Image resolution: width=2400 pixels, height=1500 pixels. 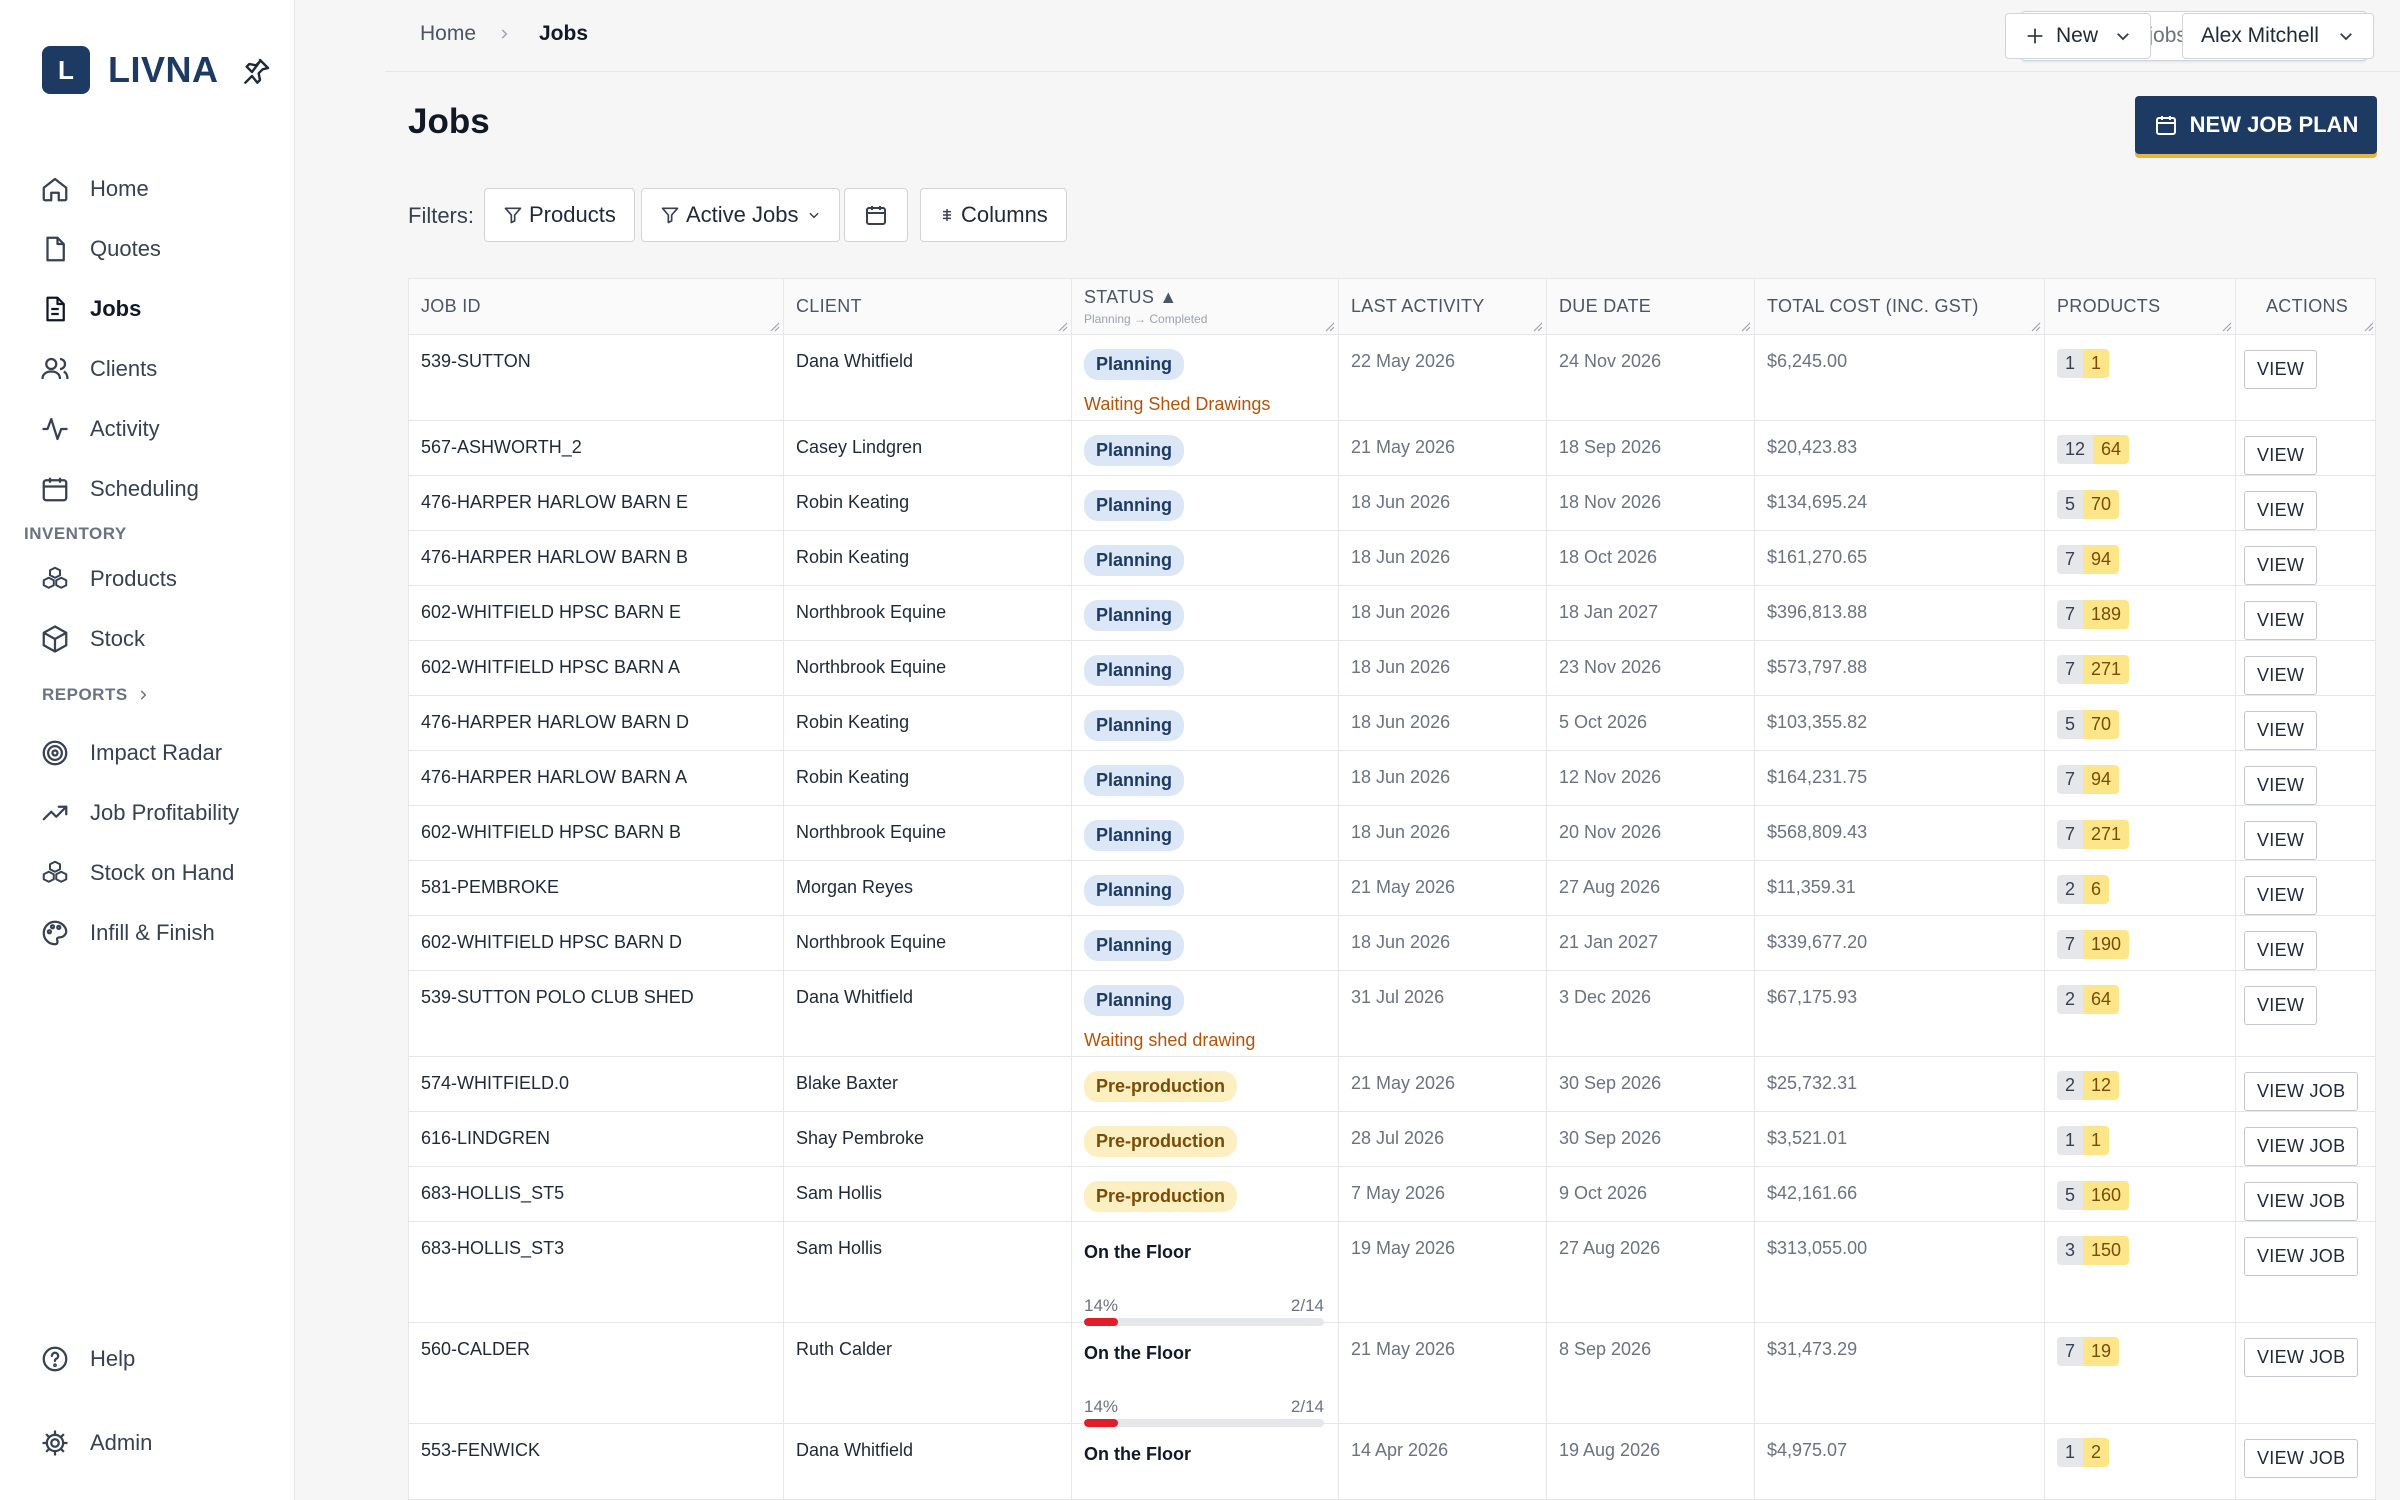 What do you see at coordinates (156, 752) in the screenshot?
I see `sidebar-item-label: Impact Radar` at bounding box center [156, 752].